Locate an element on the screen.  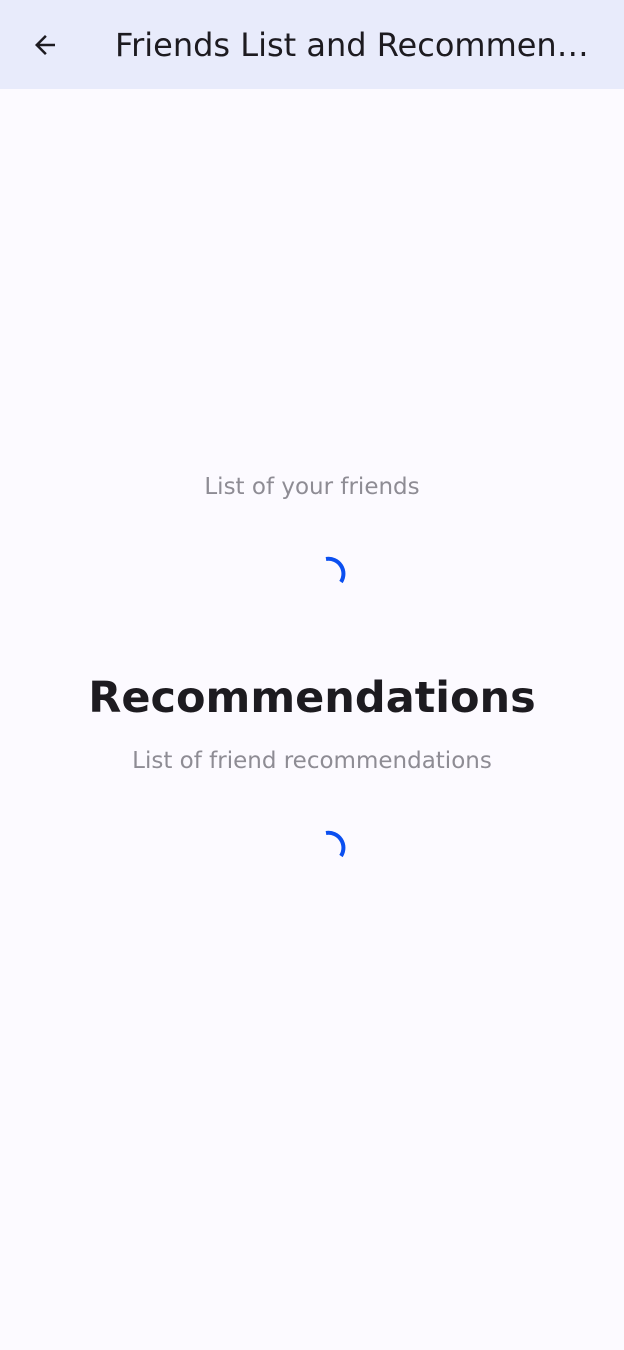
recommendations-subtitle: List of friend recommendations is located at coordinates (312, 761).